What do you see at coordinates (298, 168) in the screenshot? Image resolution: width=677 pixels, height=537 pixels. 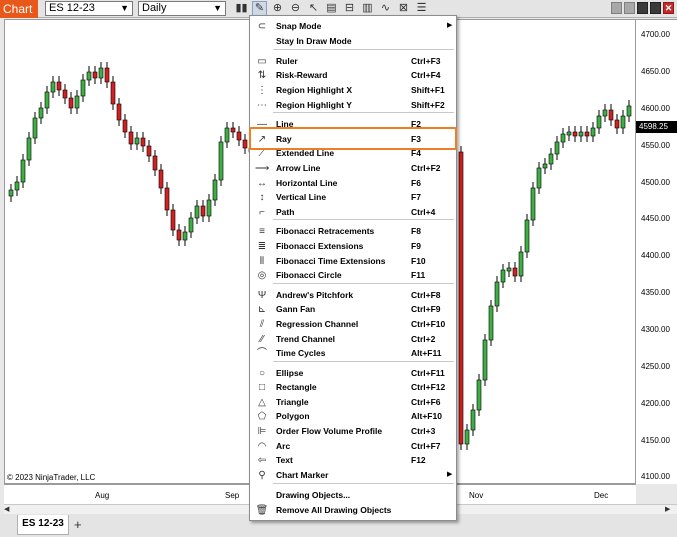 I see `menu-item-label: Arrow Line` at bounding box center [298, 168].